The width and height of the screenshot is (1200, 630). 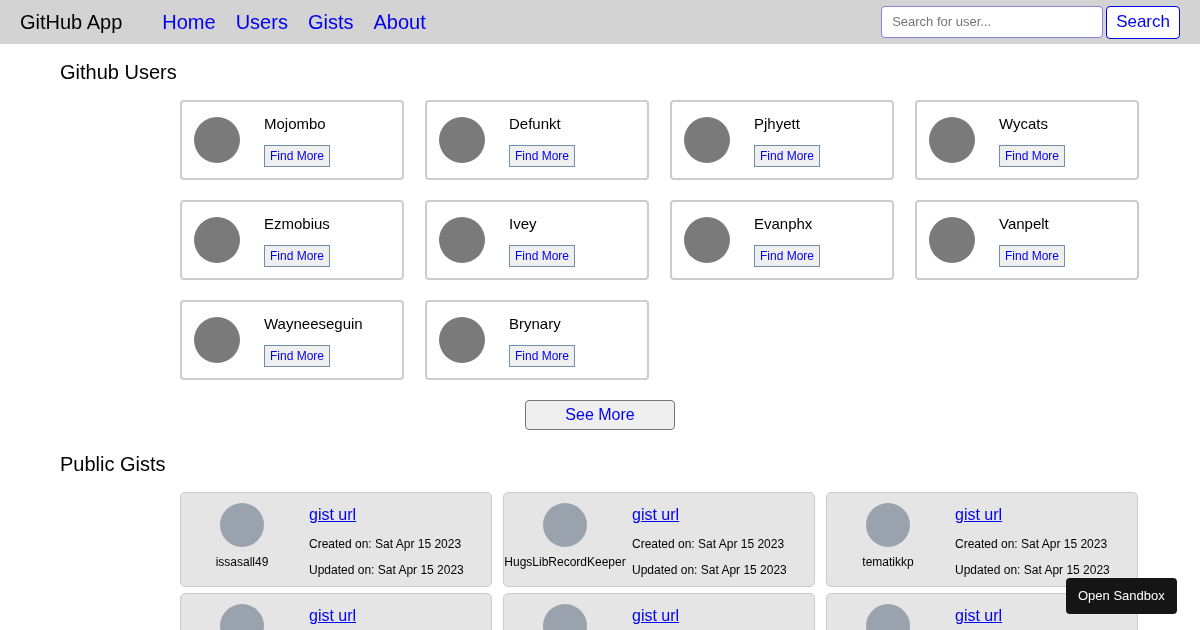 I want to click on gist-username: issasall49, so click(x=242, y=562).